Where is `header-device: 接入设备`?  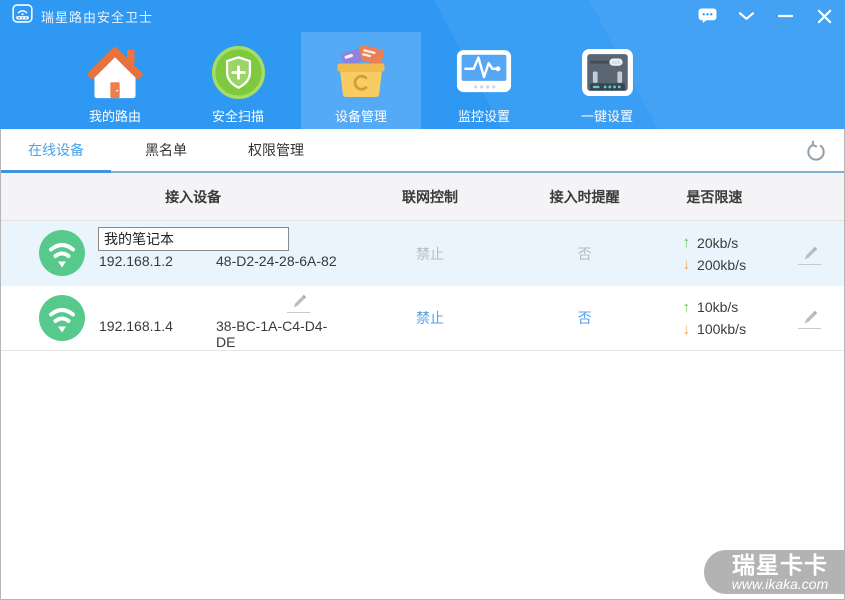
header-device: 接入设备 is located at coordinates (193, 196).